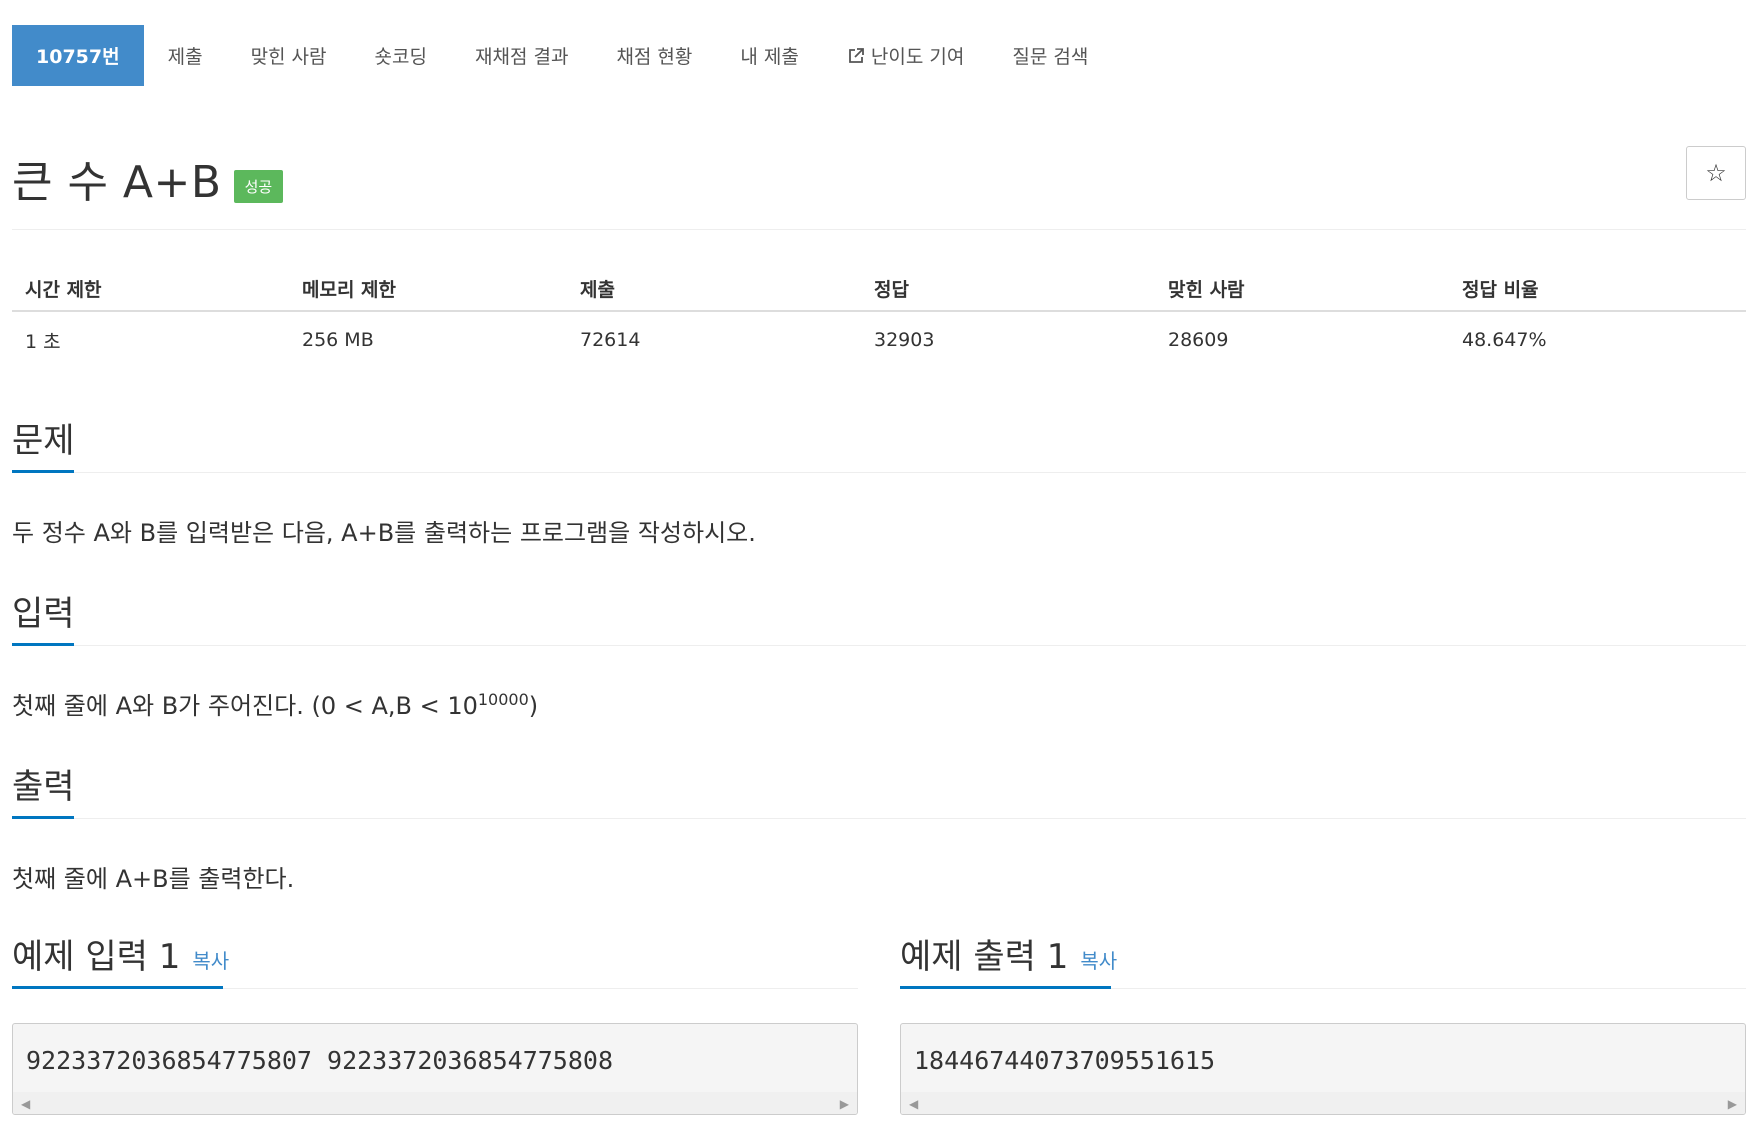  What do you see at coordinates (1206, 289) in the screenshot?
I see `header-solved-users: 맞힌 사람` at bounding box center [1206, 289].